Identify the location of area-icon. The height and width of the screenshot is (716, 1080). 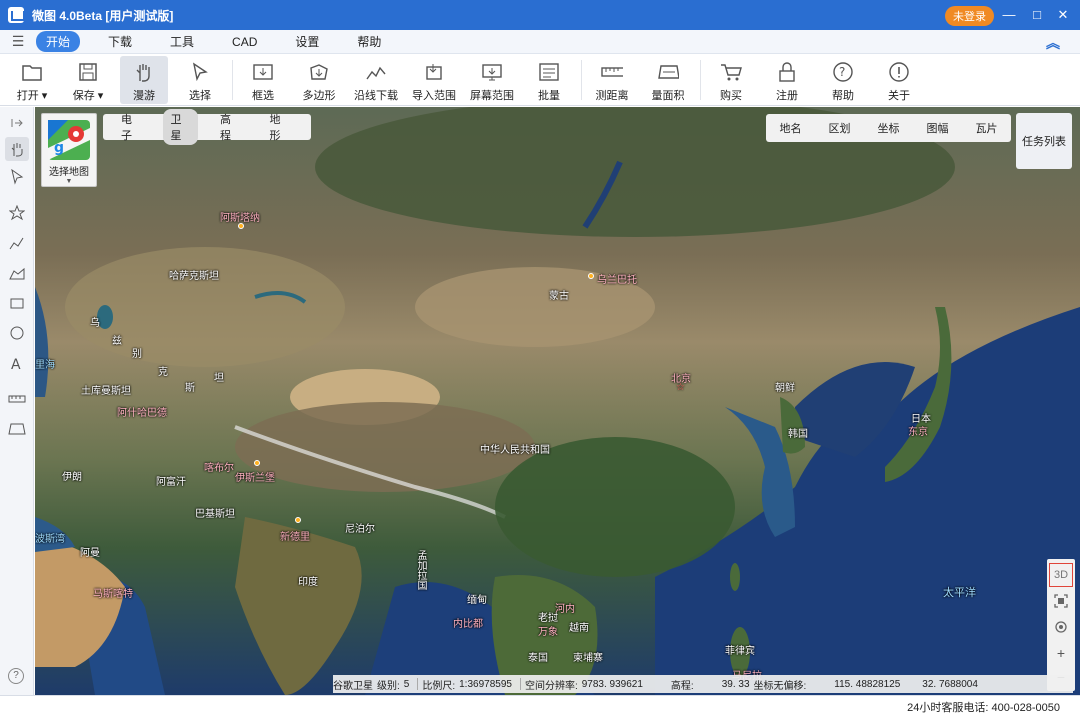
(17, 429).